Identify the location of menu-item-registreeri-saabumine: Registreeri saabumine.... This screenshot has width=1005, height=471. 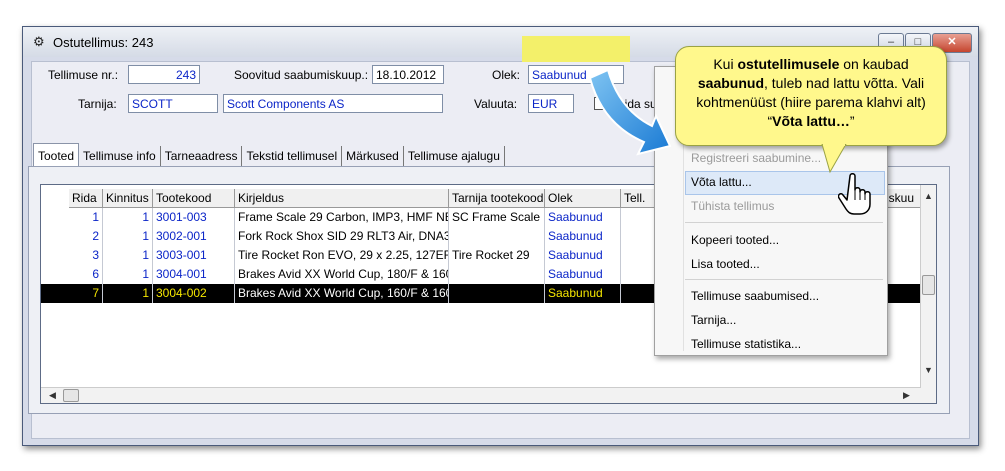
(756, 158).